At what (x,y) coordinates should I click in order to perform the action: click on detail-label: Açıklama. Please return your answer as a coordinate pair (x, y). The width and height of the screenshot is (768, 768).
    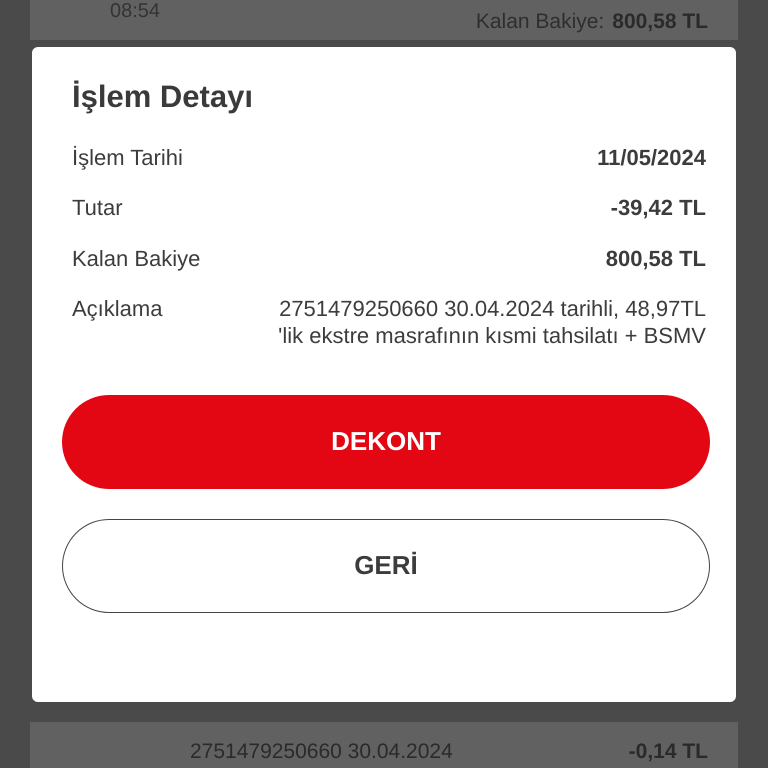
    Looking at the image, I should click on (117, 309).